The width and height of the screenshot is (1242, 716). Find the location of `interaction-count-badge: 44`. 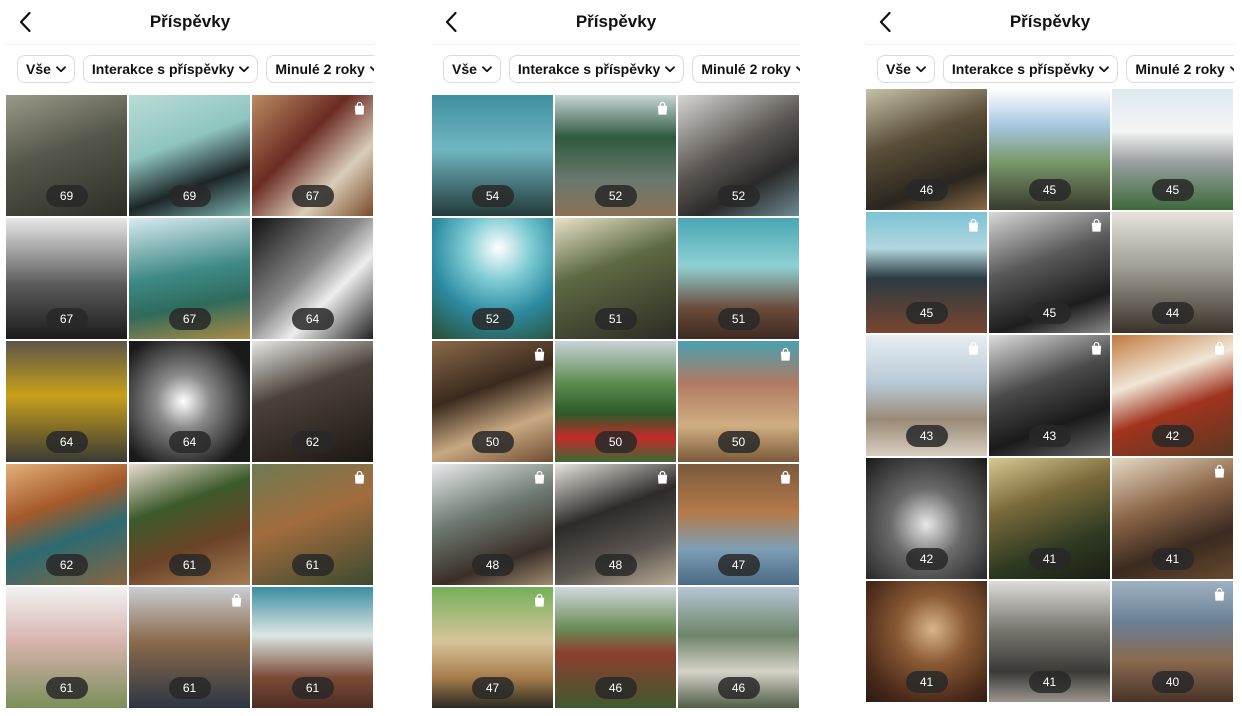

interaction-count-badge: 44 is located at coordinates (1172, 313).